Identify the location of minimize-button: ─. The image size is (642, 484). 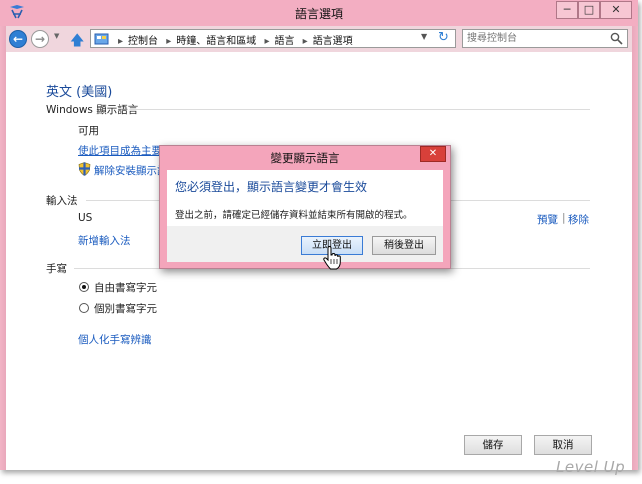
(567, 10).